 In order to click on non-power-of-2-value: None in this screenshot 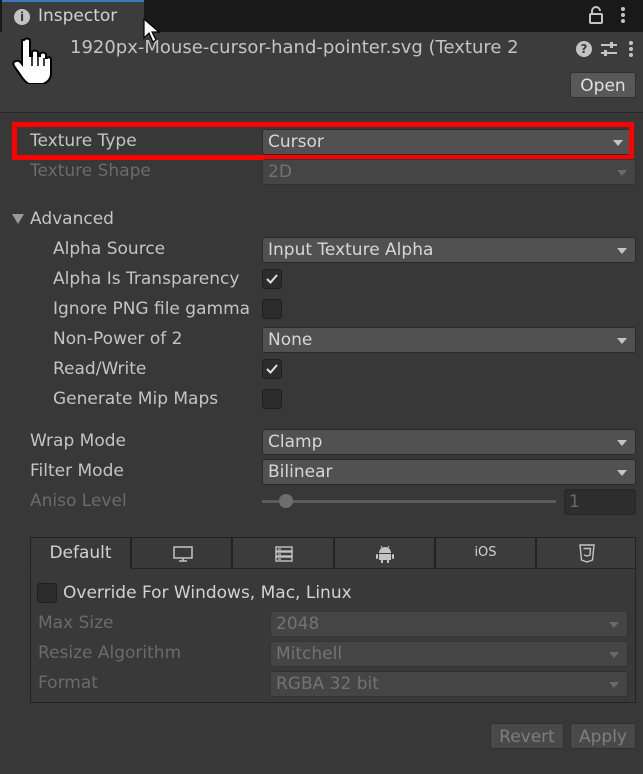, I will do `click(290, 340)`.